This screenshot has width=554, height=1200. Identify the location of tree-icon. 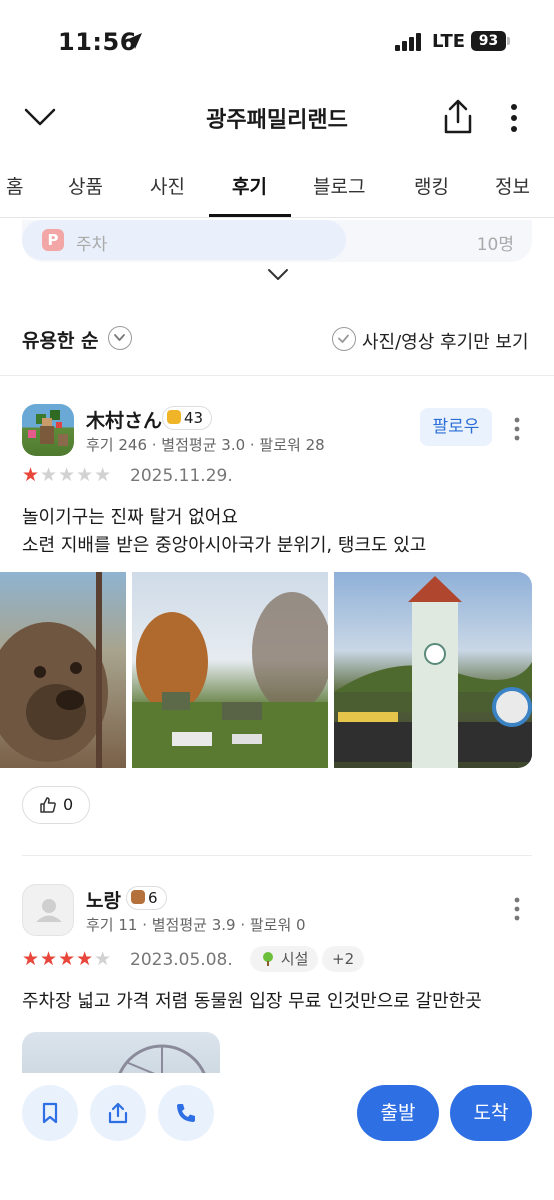
(268, 959).